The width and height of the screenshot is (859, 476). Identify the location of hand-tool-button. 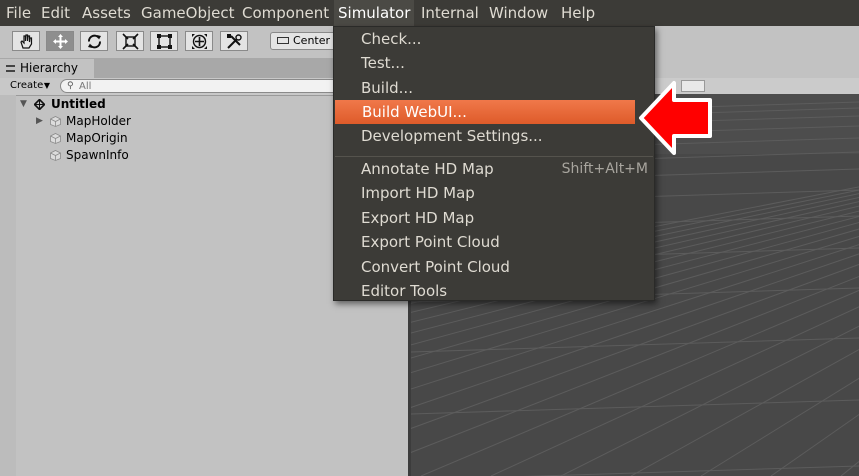
(26, 41).